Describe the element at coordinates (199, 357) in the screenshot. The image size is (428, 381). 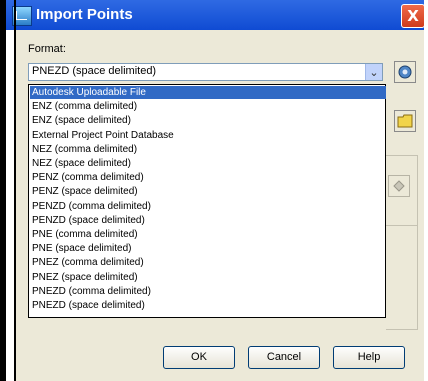
I see `ok-button: OK` at that location.